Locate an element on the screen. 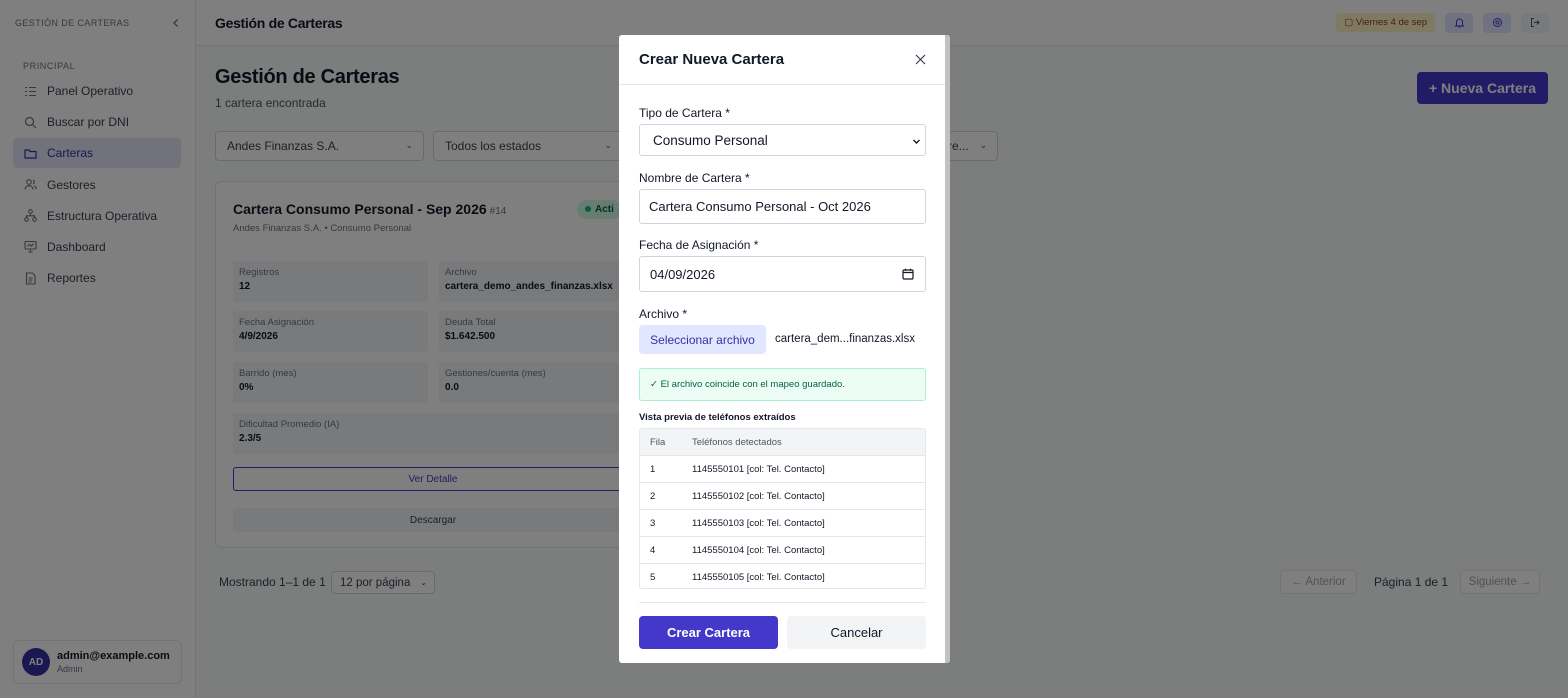  fecha-input: 04/09/2026 is located at coordinates (782, 274).